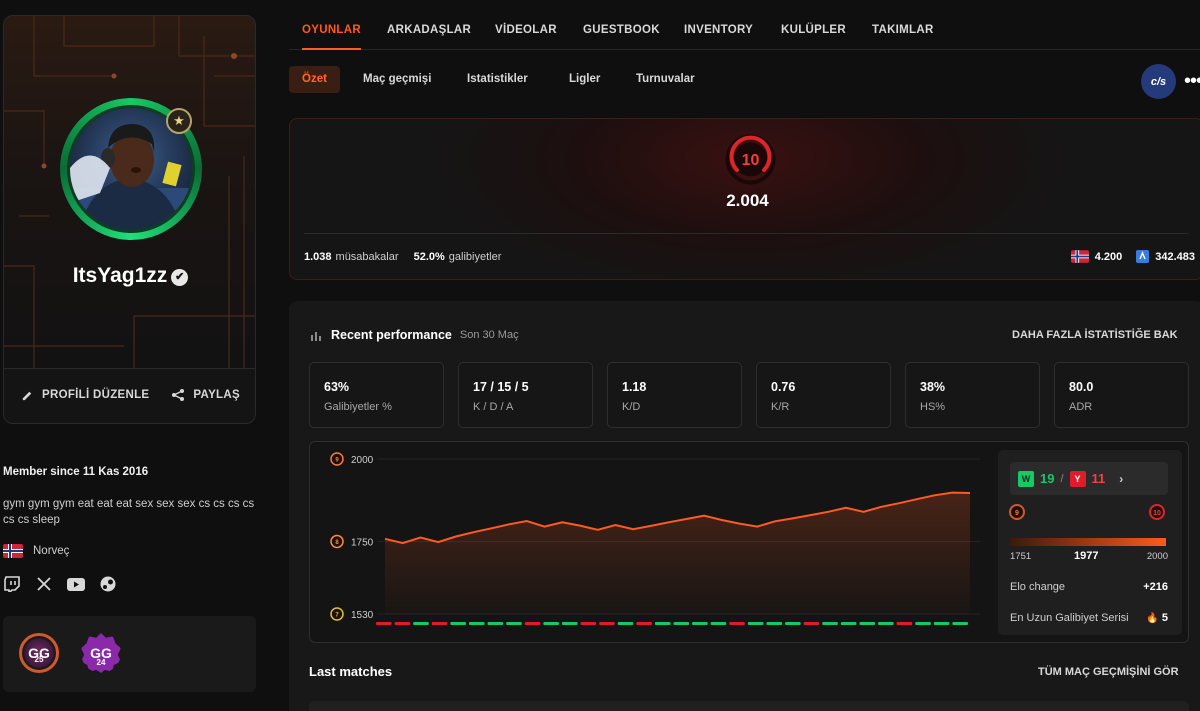 This screenshot has height=711, width=1200. What do you see at coordinates (101, 653) in the screenshot?
I see `gg24-badge-icon: GG 24` at bounding box center [101, 653].